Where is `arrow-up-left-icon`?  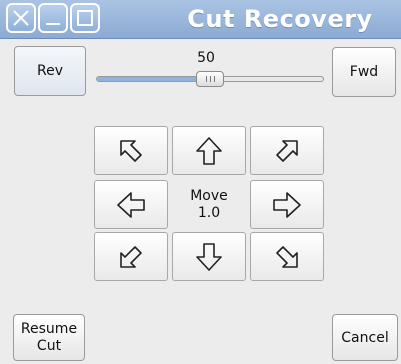
arrow-up-left-icon is located at coordinates (131, 150).